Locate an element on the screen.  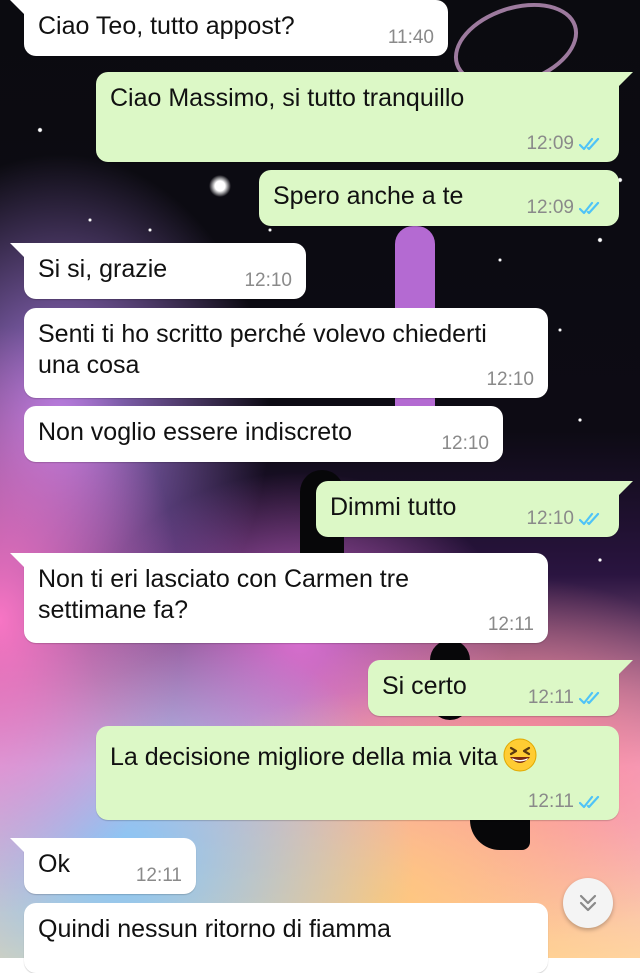
message-outgoing: Si certo 12:11 is located at coordinates (500, 688).